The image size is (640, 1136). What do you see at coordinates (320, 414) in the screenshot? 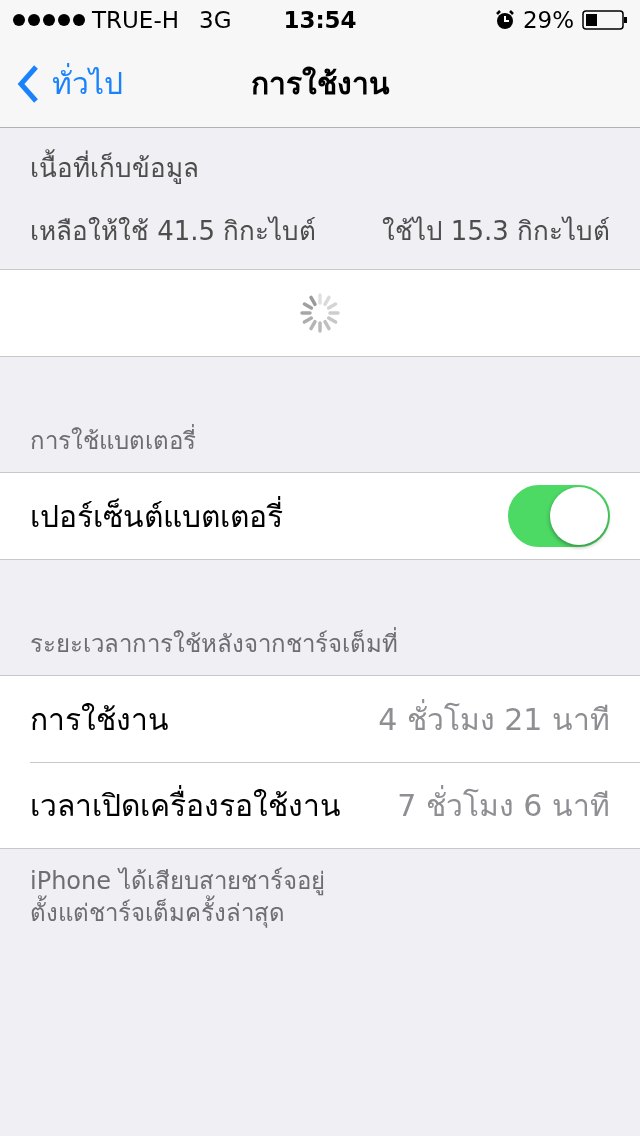
I see `section-header: การใช้แบตเตอรี่` at bounding box center [320, 414].